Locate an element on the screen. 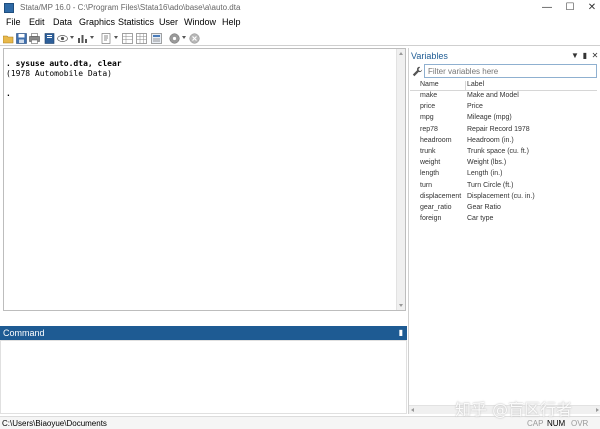  menu-data: Data is located at coordinates (62, 22).